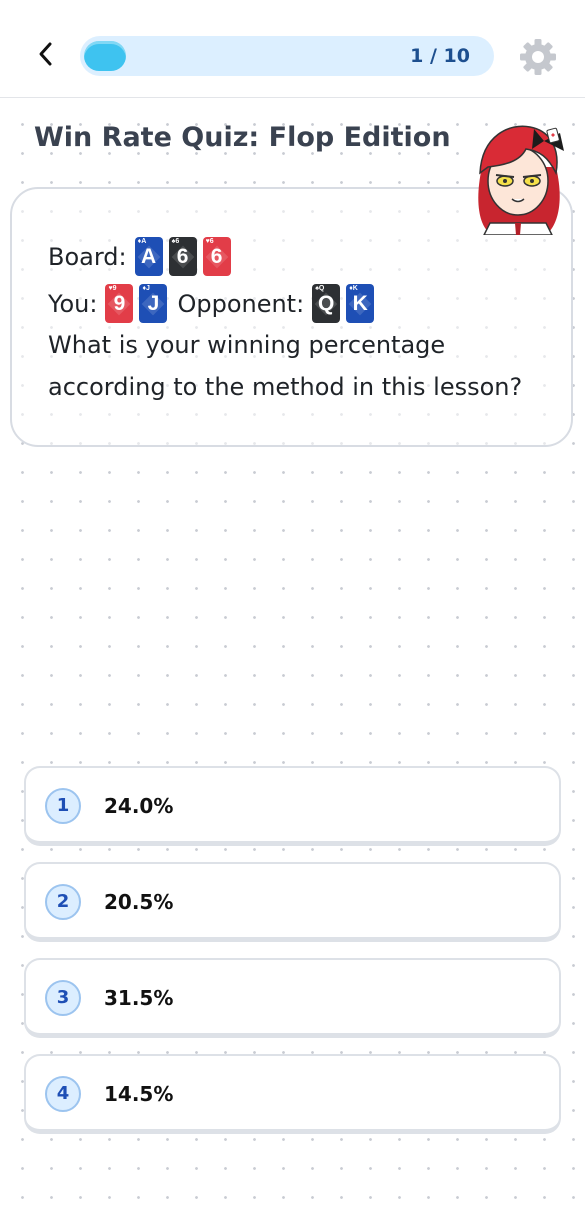 Image resolution: width=585 pixels, height=1208 pixels. I want to click on playing-card-opponent-1: ♠Q Q, so click(326, 303).